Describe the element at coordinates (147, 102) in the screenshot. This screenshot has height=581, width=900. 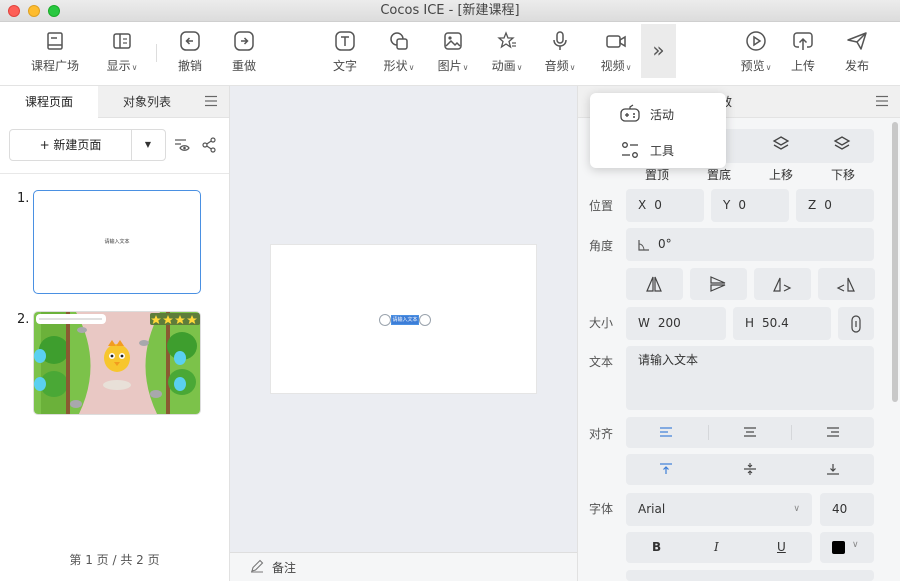
I see `tab-object-list: 对象列表` at that location.